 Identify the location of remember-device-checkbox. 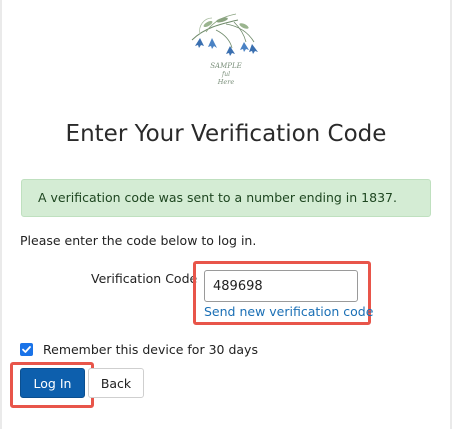
(26, 349).